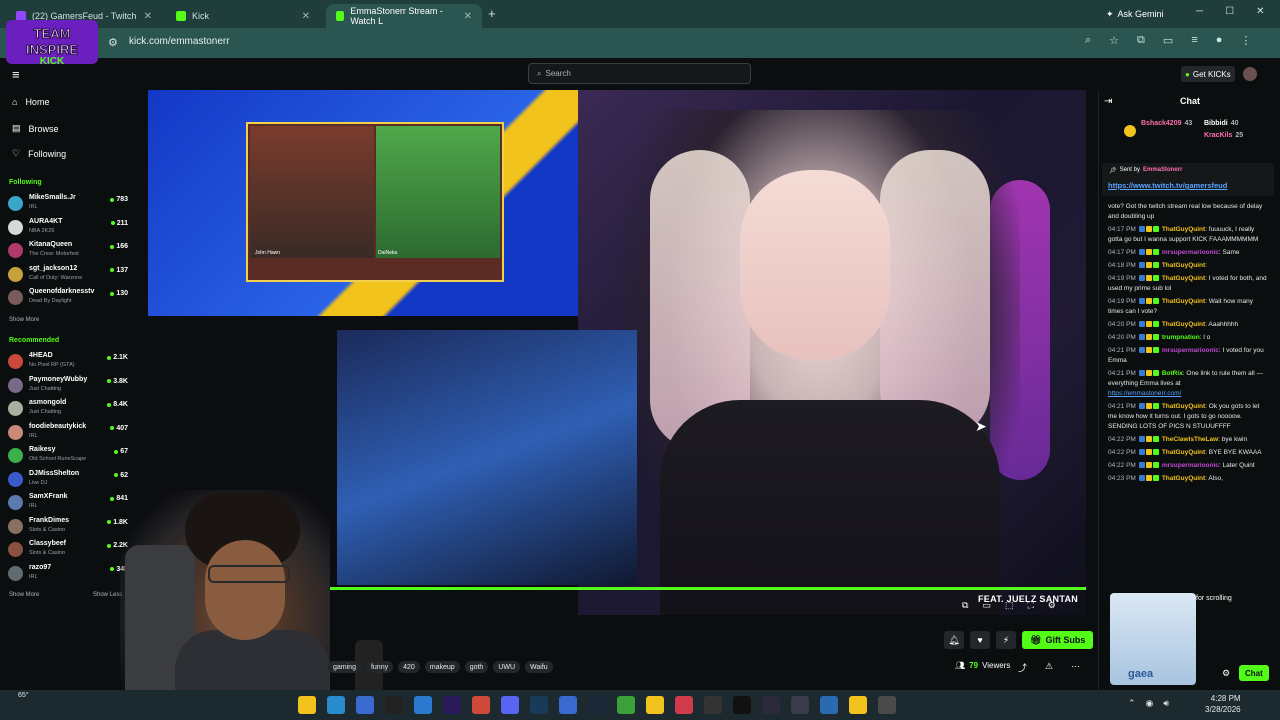 The height and width of the screenshot is (720, 1280). Describe the element at coordinates (1058, 640) in the screenshot. I see `gift-subs-button: 🎁︎ Gift Subs` at that location.